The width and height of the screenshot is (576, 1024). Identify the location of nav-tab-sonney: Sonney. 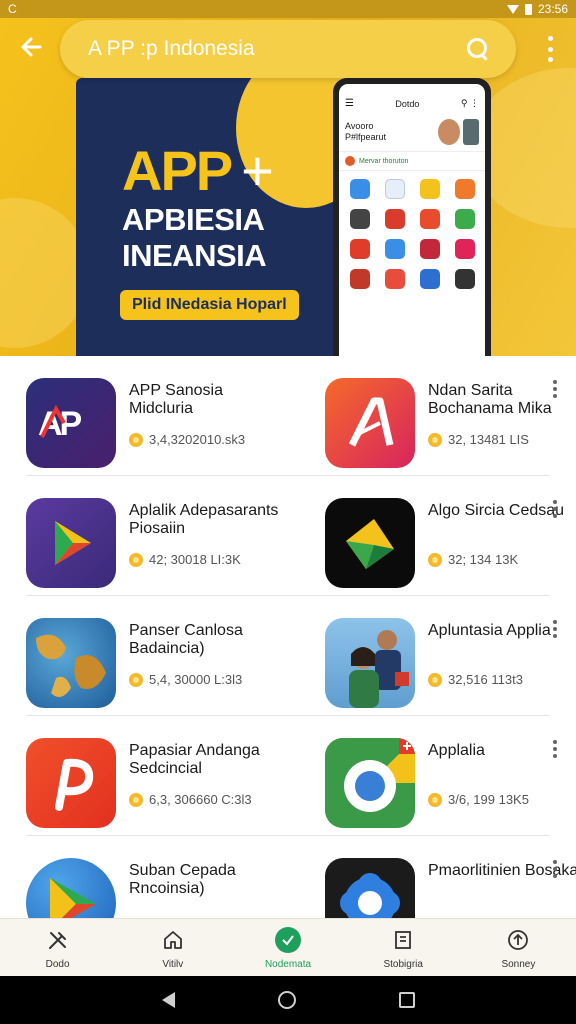
(518, 947).